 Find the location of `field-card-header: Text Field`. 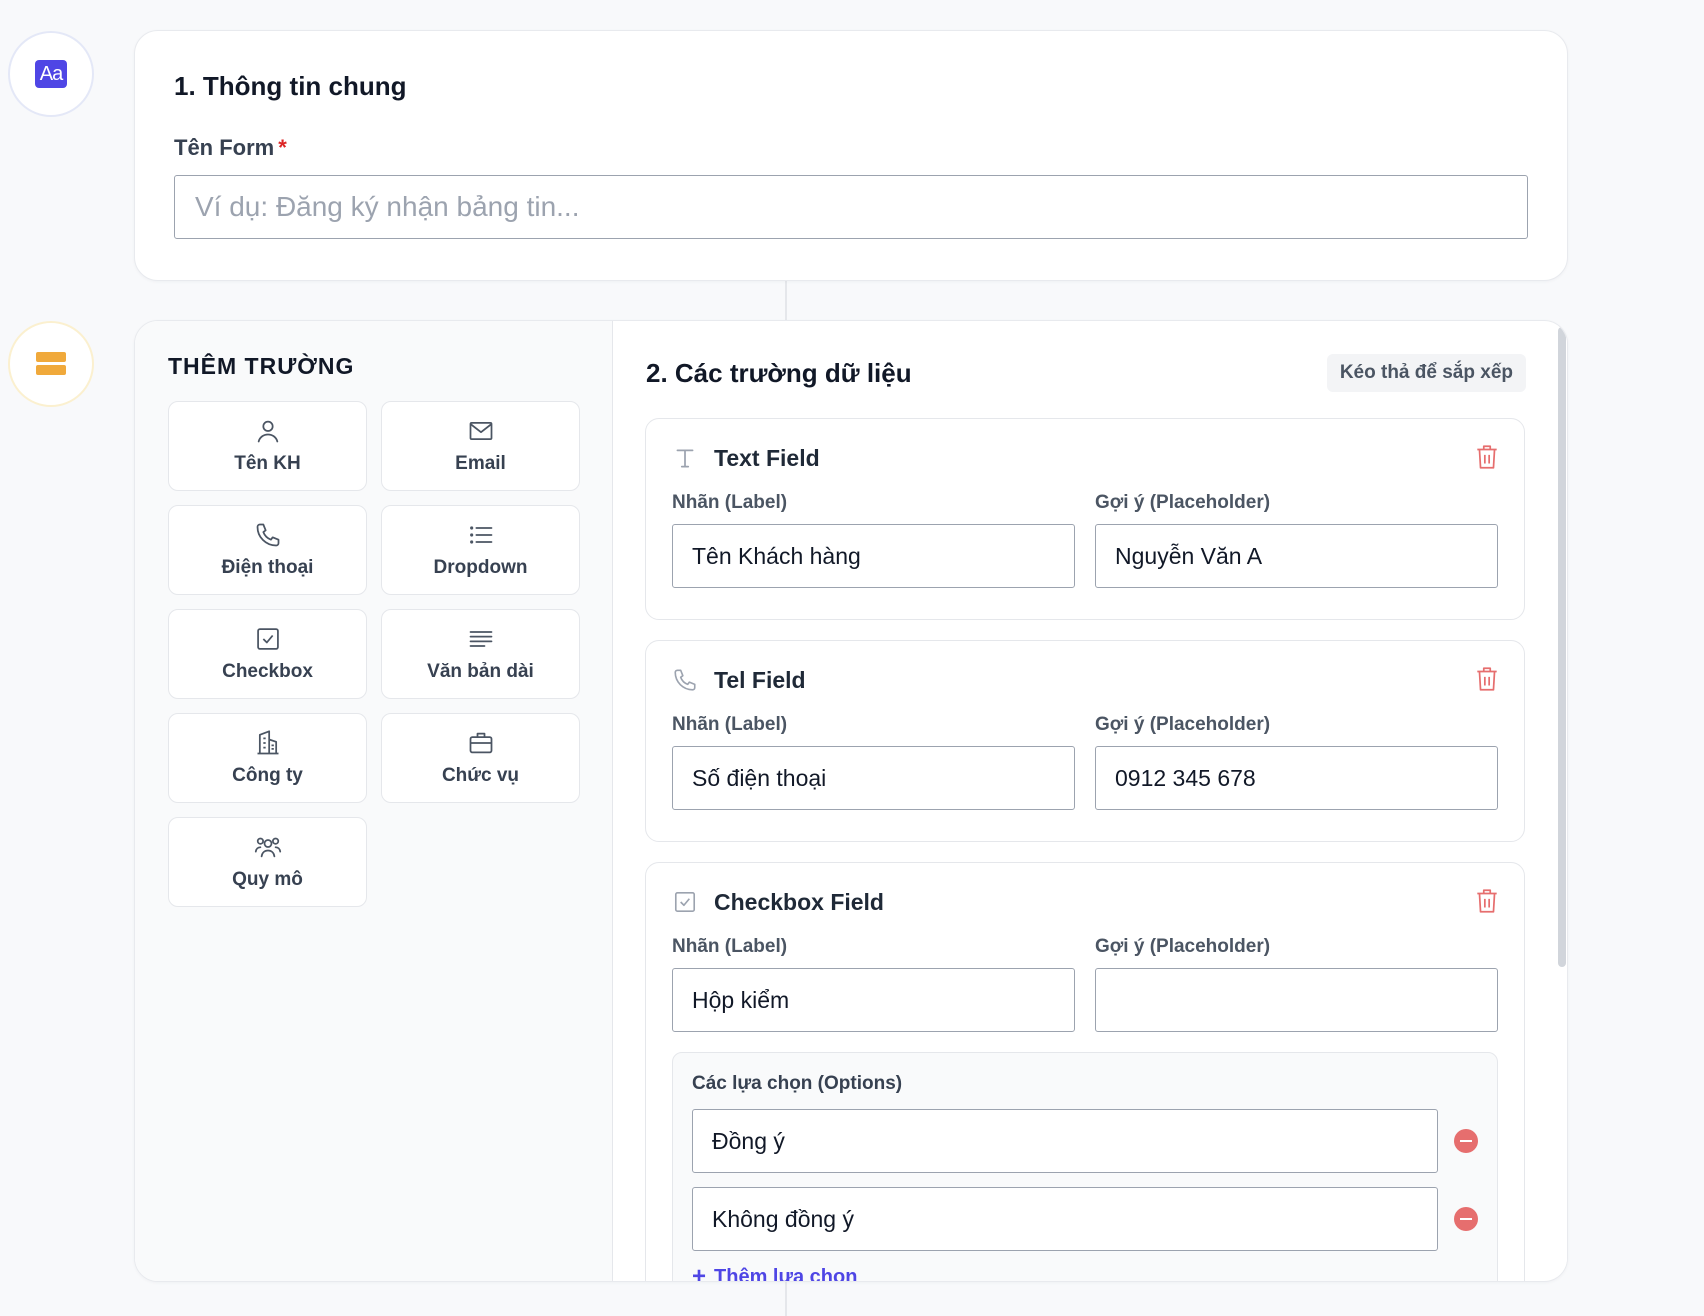

field-card-header: Text Field is located at coordinates (1085, 458).